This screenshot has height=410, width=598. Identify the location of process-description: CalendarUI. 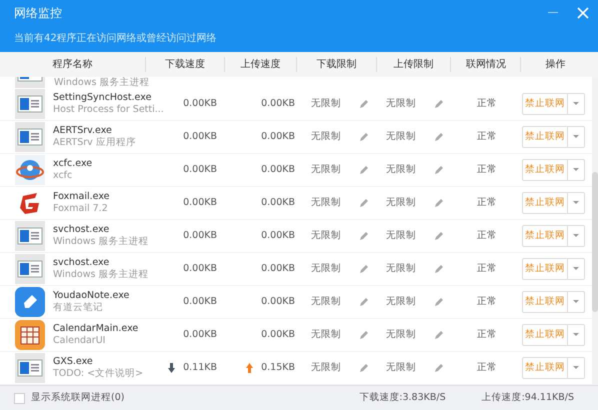
(79, 341).